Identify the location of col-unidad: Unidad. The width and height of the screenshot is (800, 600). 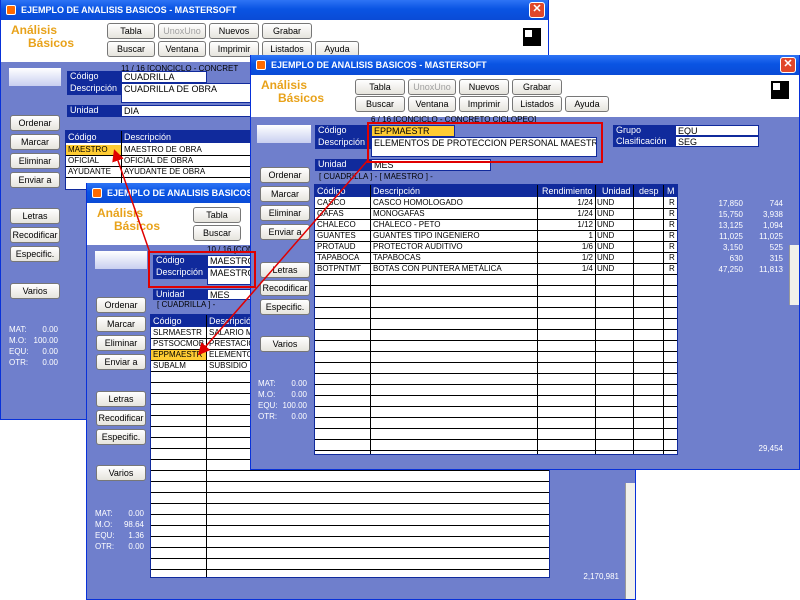
(615, 191).